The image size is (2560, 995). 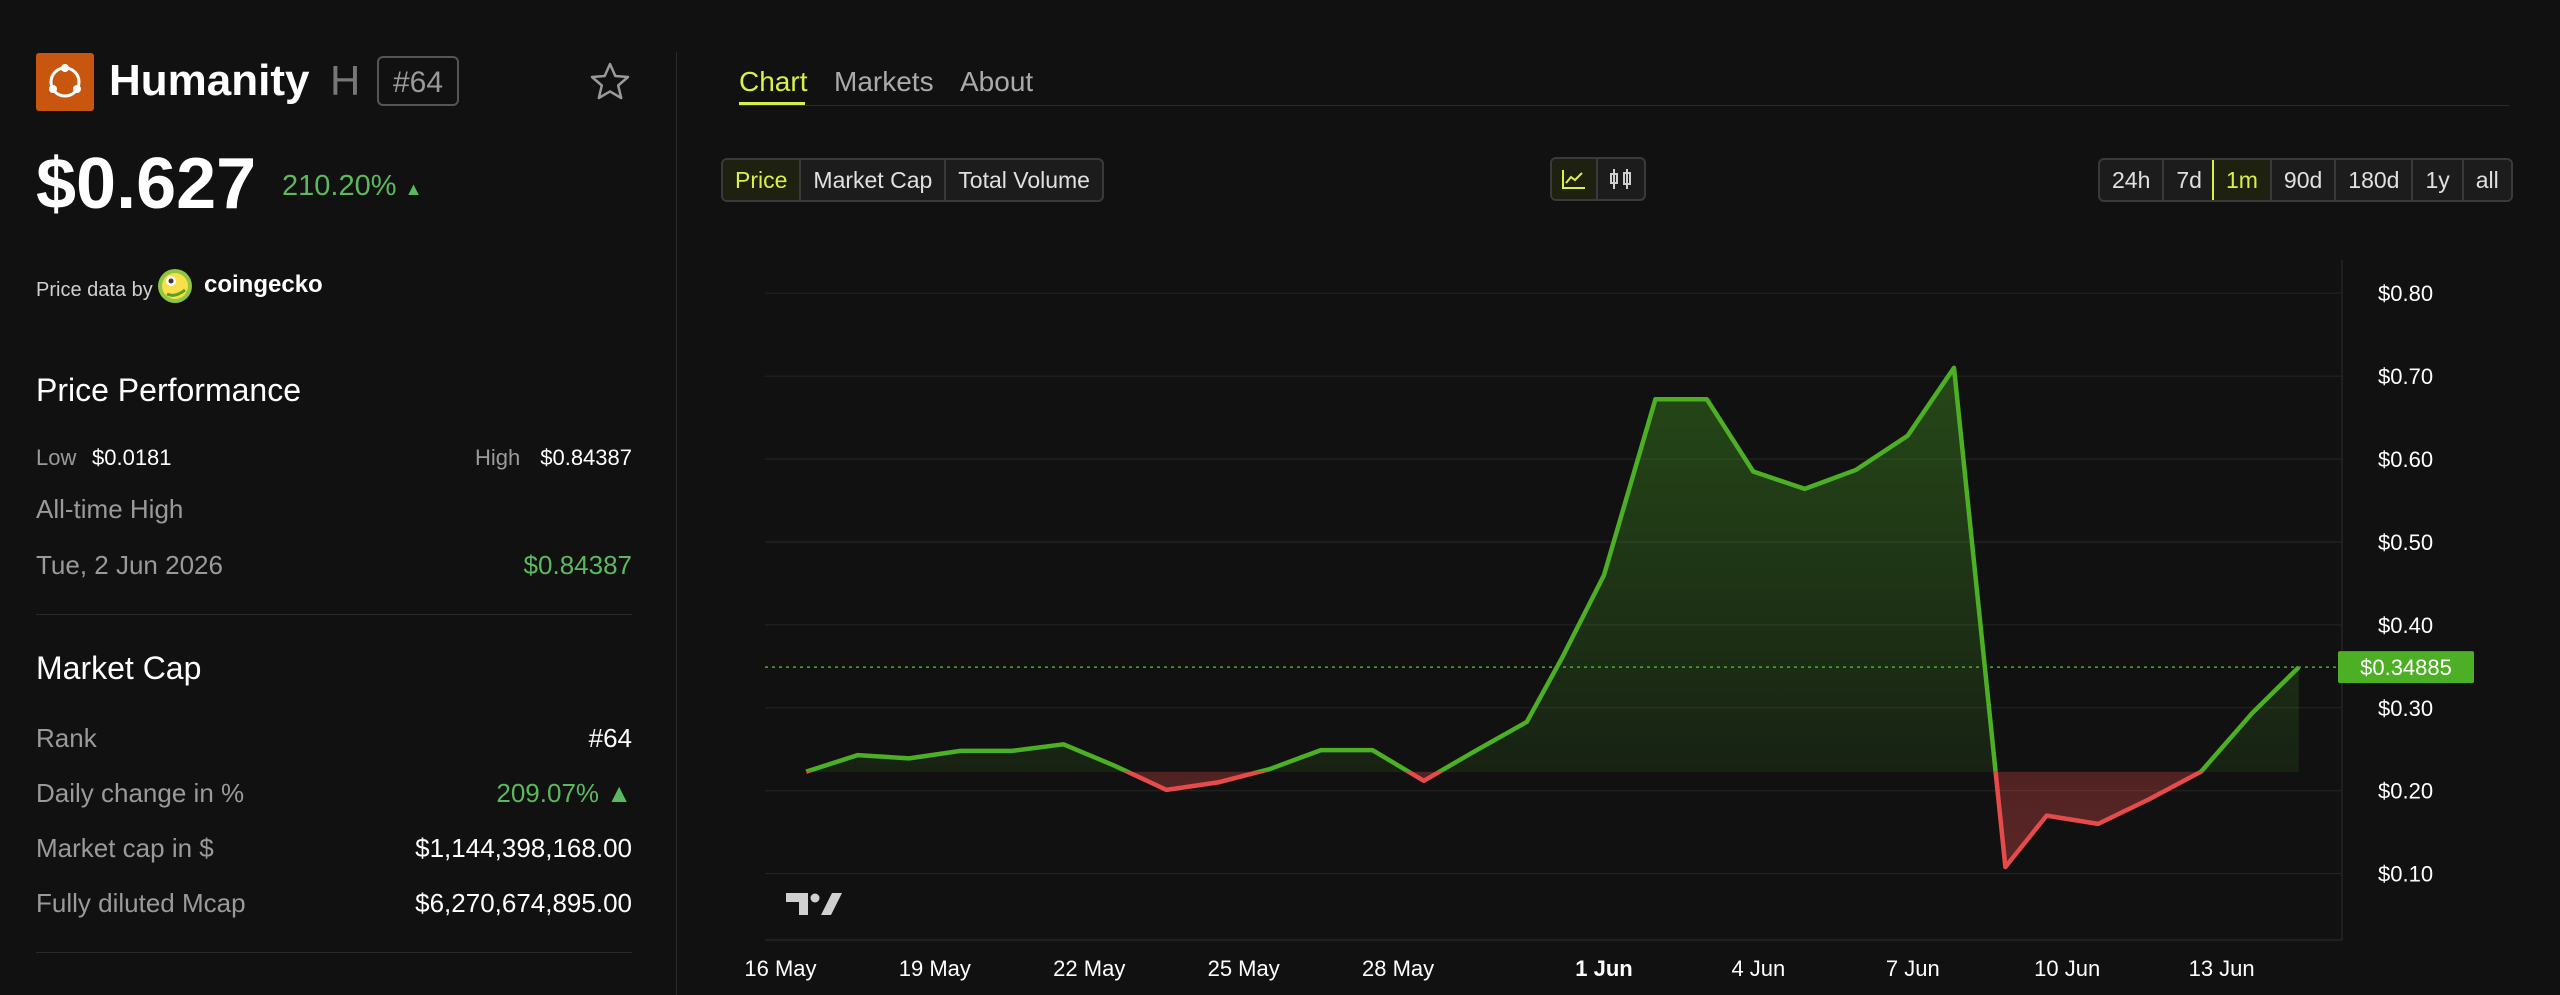 I want to click on fdv-value: $6,270,674,895.00, so click(x=523, y=903).